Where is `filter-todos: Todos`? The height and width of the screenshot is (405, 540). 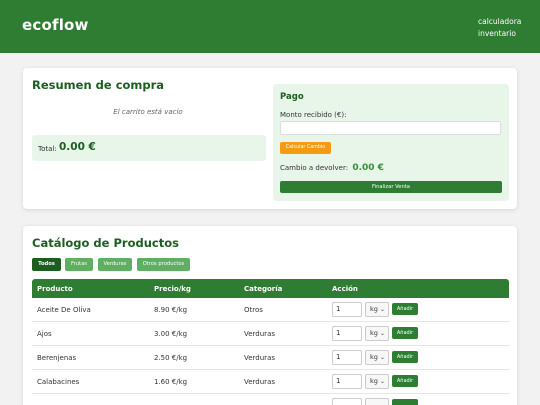
filter-todos: Todos is located at coordinates (46, 264).